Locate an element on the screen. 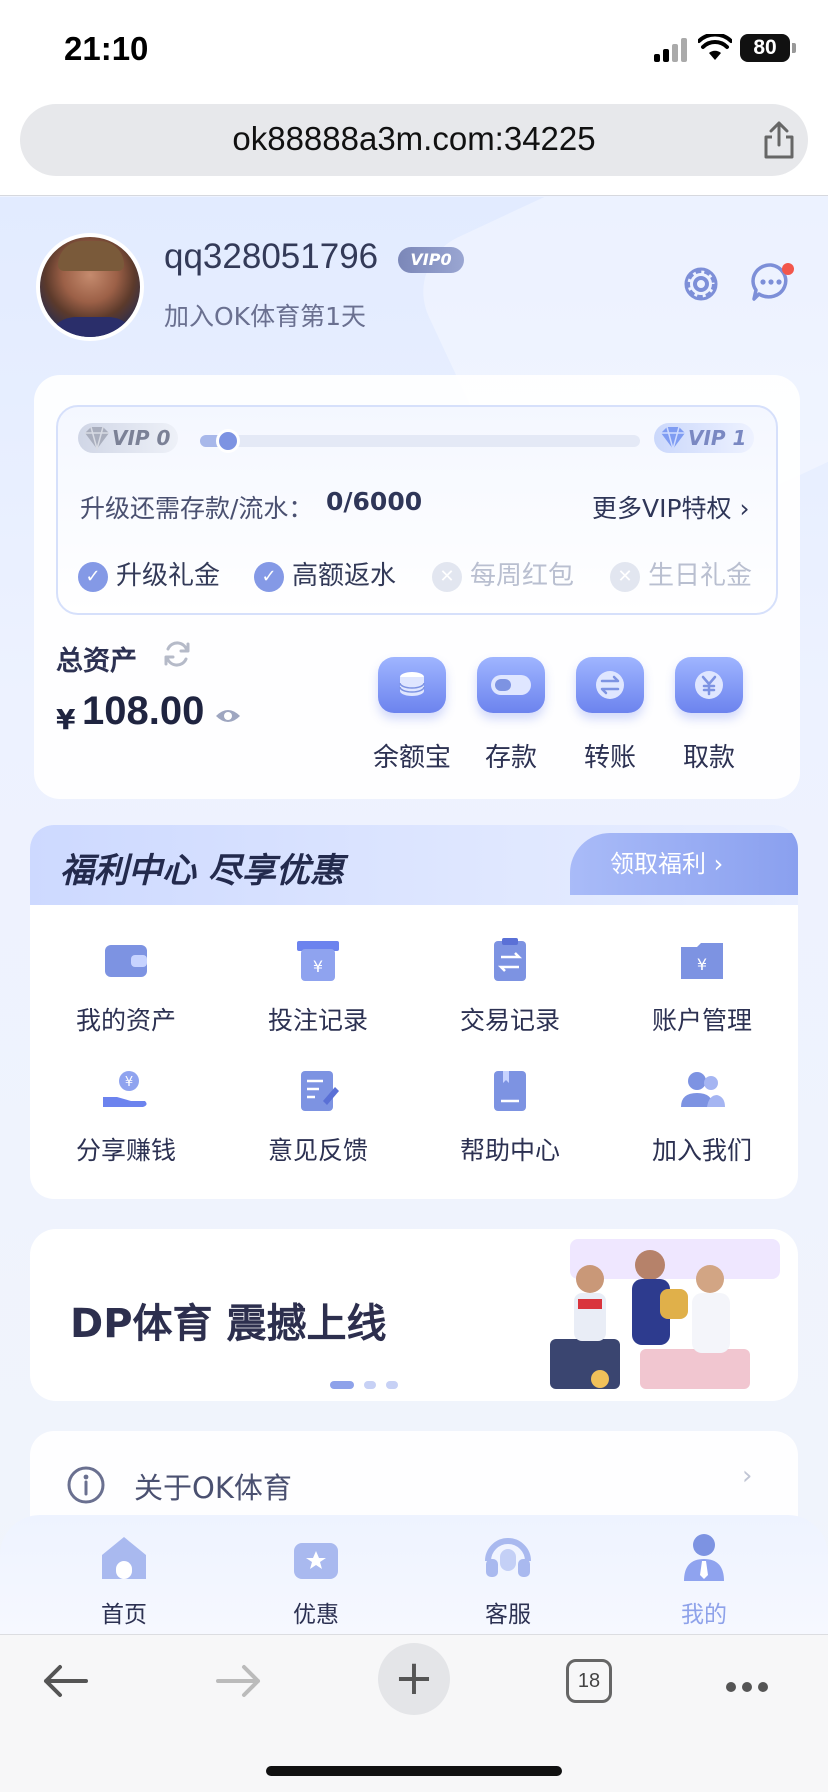 This screenshot has width=828, height=1792. join-days-text: 加入OK体育第1天 is located at coordinates (265, 316).